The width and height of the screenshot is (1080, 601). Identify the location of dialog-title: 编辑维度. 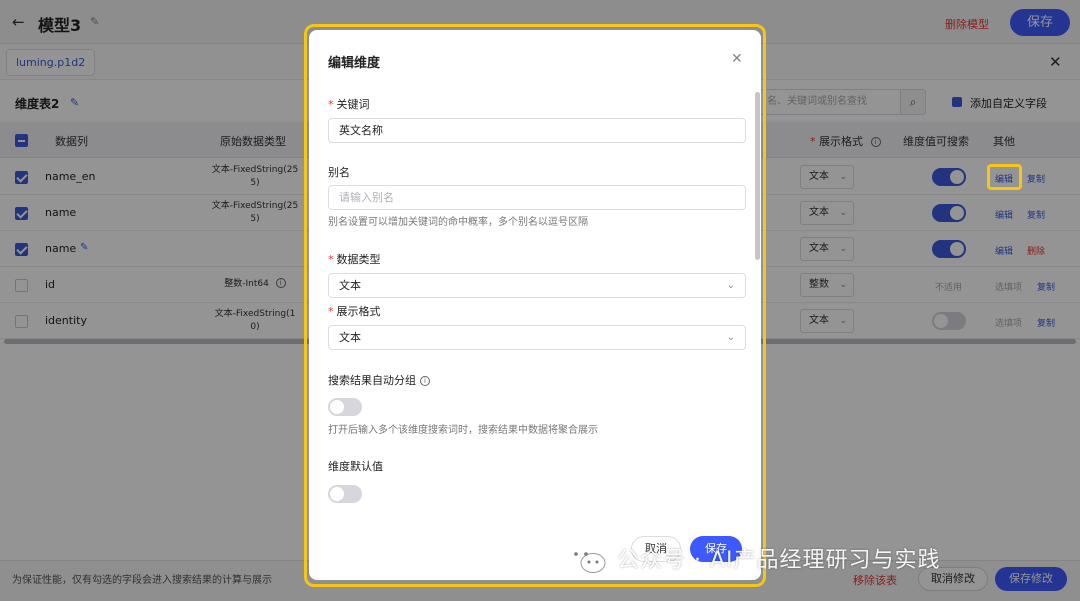
(354, 63).